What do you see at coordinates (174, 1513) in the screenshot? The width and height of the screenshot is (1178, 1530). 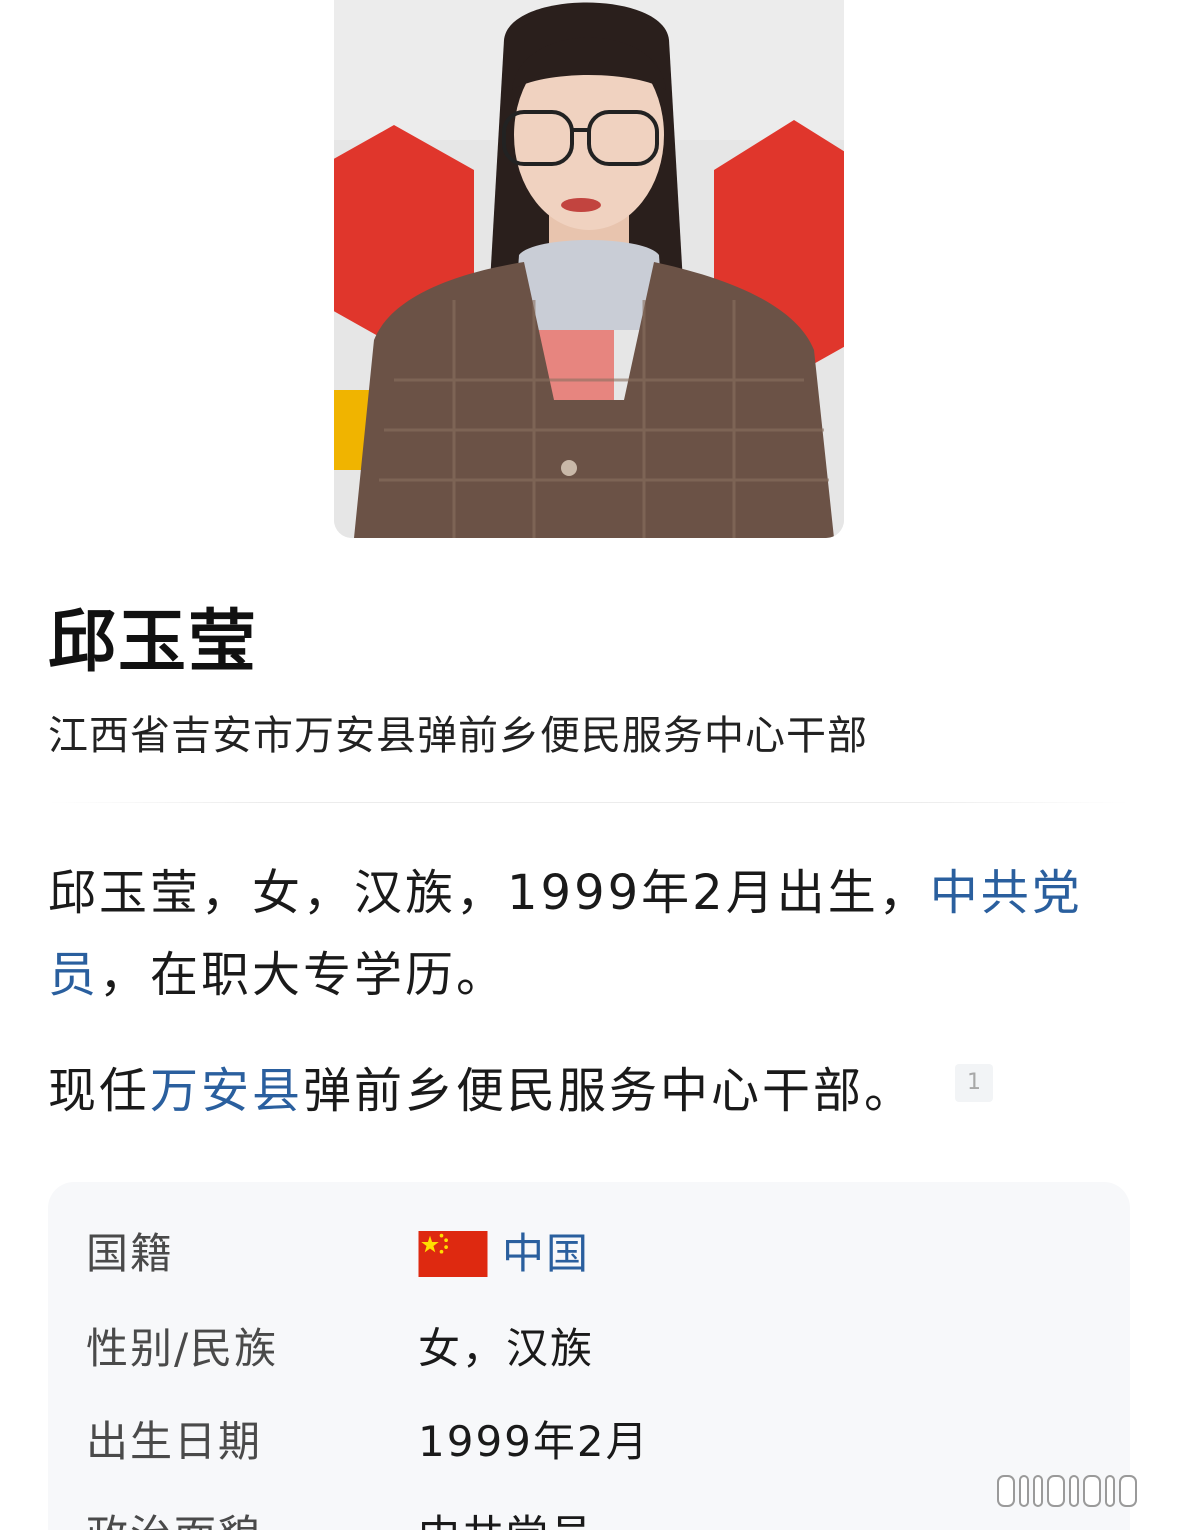 I see `info-label: 政治面貌` at bounding box center [174, 1513].